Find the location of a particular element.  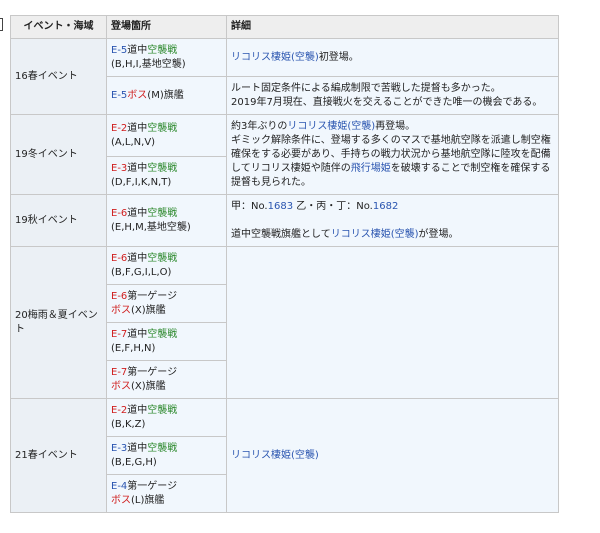

event-cell: 19冬イベント is located at coordinates (58, 154).